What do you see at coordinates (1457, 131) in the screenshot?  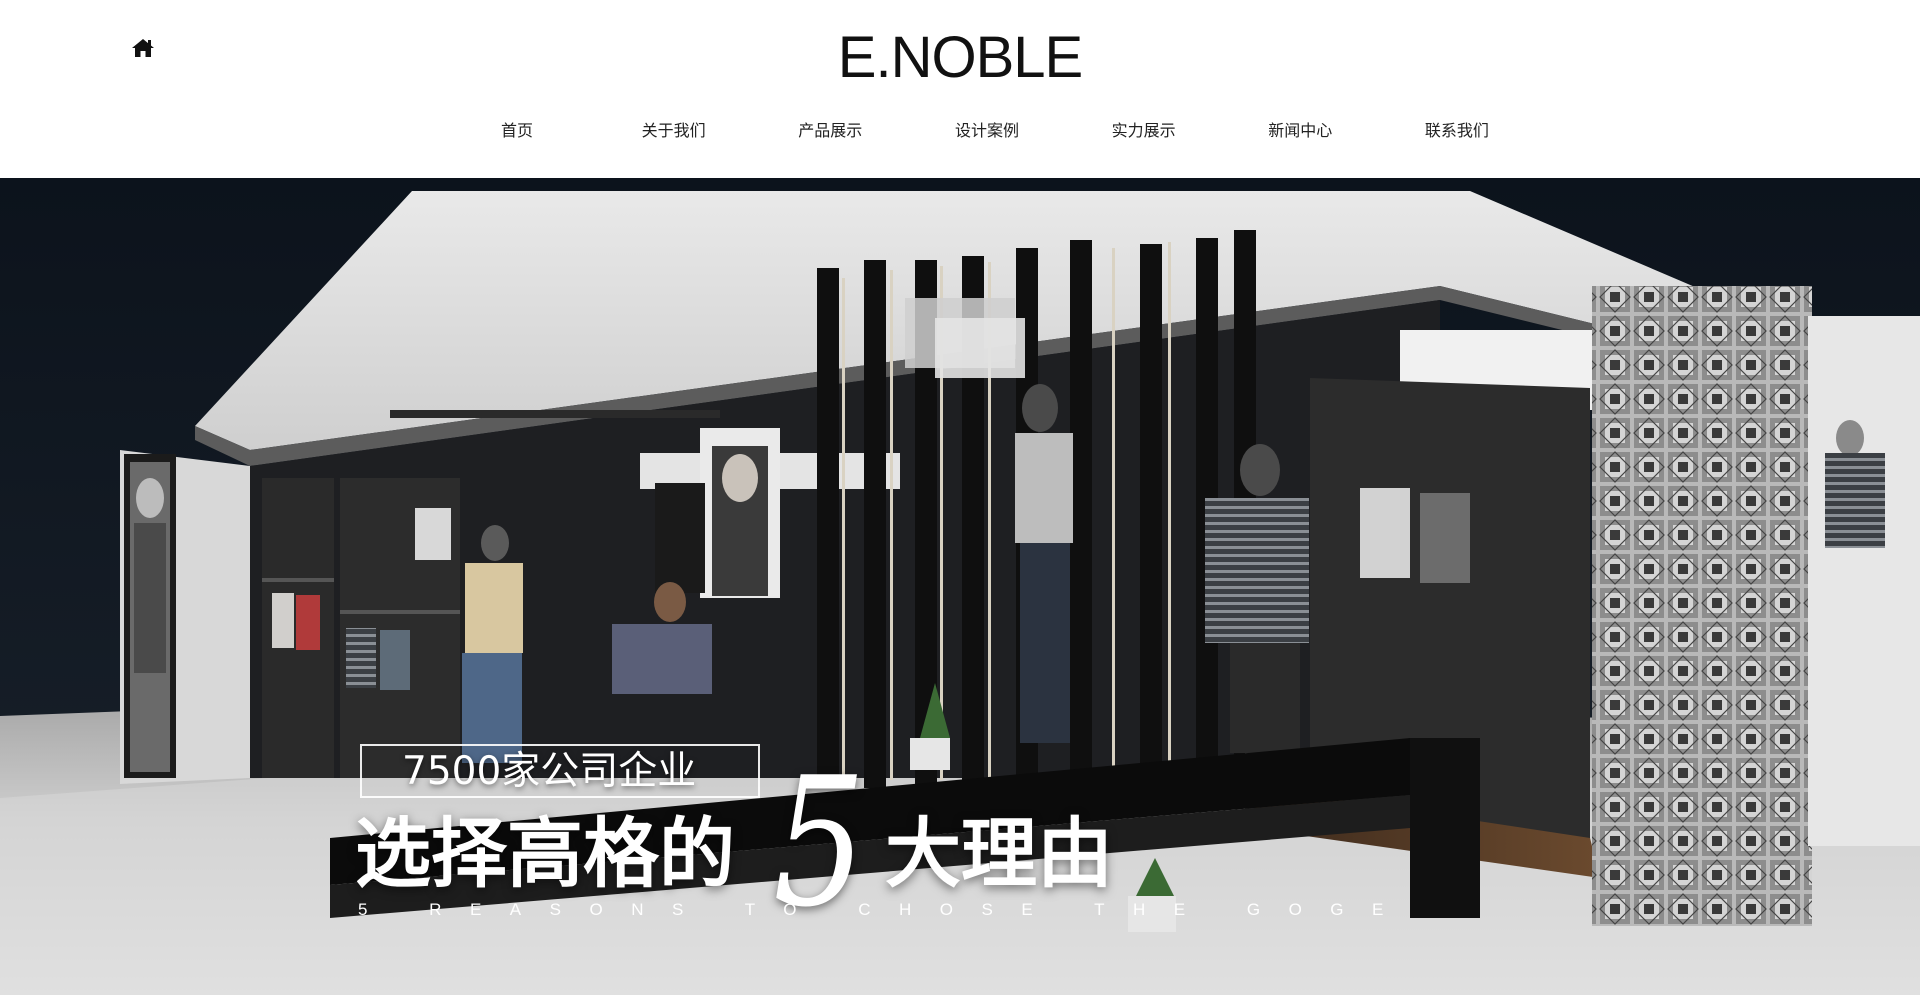 I see `nav-item-contact: 联系我们` at bounding box center [1457, 131].